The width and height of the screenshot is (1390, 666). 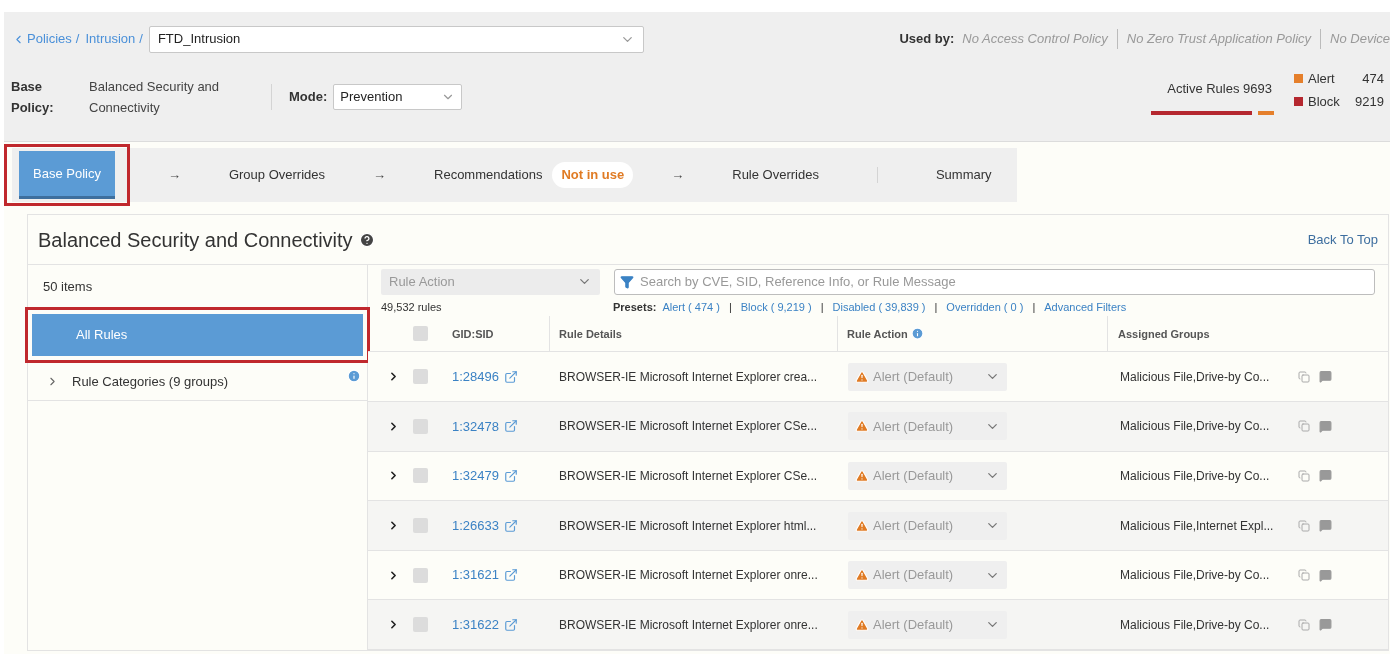 What do you see at coordinates (195, 240) in the screenshot?
I see `panel-title: Balanced Security and Connectivity` at bounding box center [195, 240].